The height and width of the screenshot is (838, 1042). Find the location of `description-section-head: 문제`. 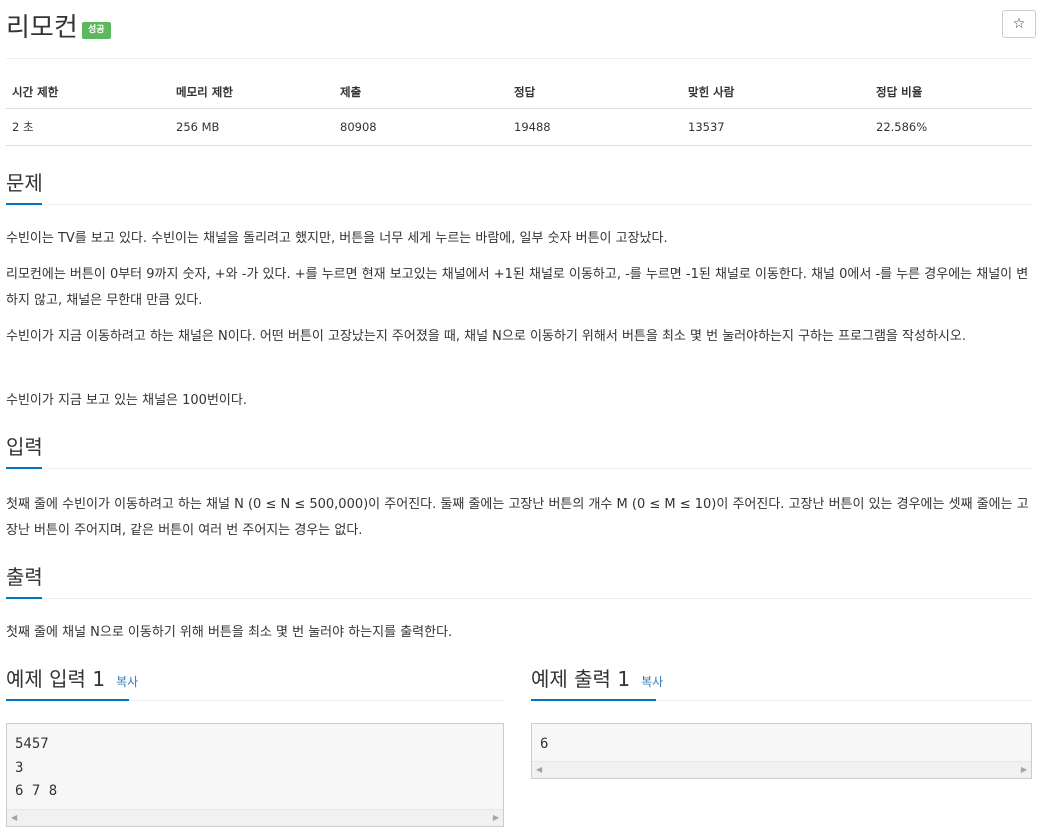

description-section-head: 문제 is located at coordinates (519, 188).